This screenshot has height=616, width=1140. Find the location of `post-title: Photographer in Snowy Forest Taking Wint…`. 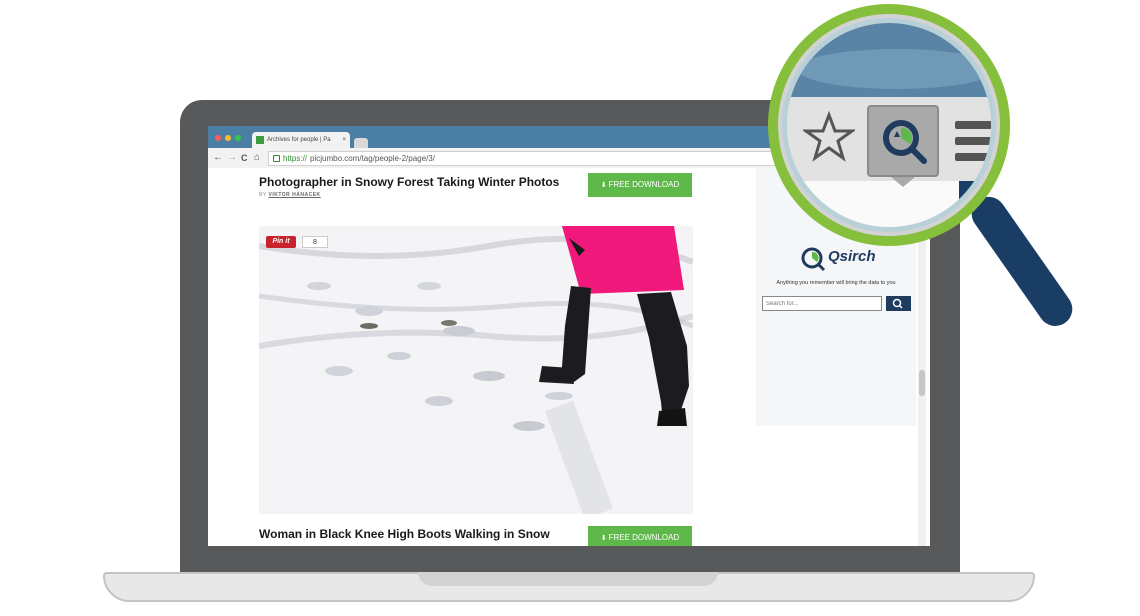

post-title: Photographer in Snowy Forest Taking Wint… is located at coordinates (409, 182).